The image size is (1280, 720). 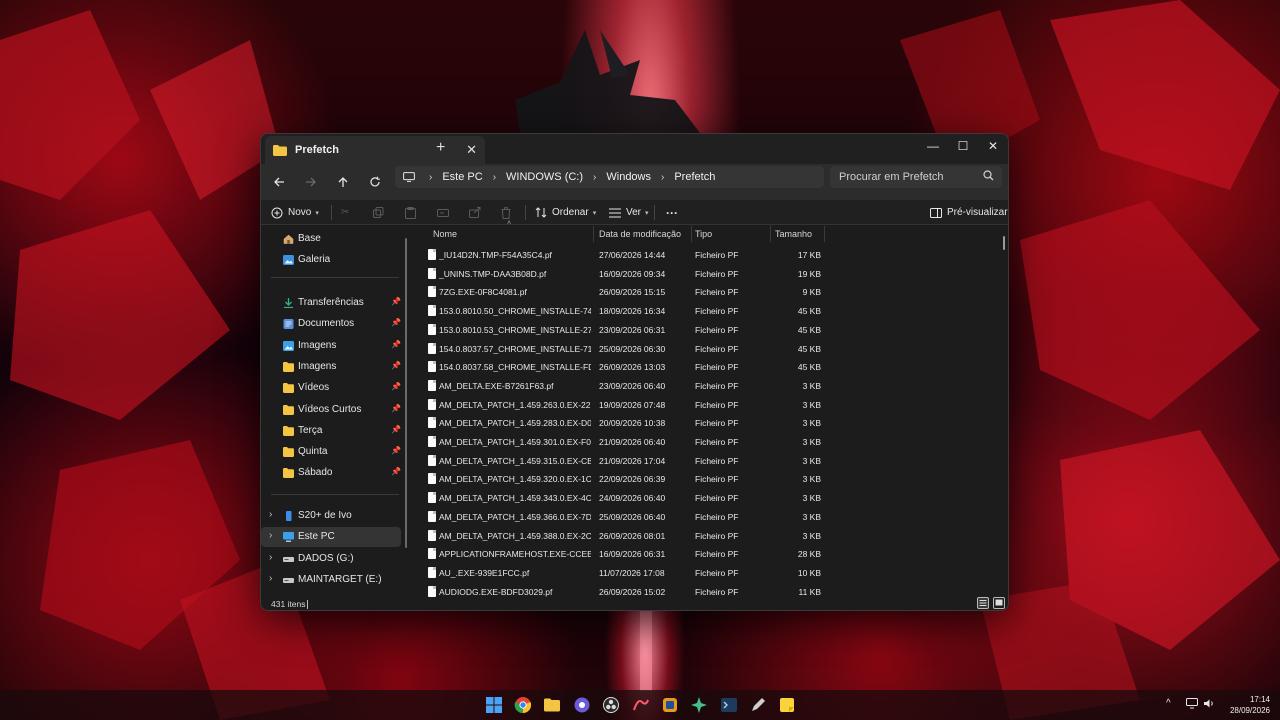 What do you see at coordinates (703, 234) in the screenshot?
I see `column-header-type: Tipo` at bounding box center [703, 234].